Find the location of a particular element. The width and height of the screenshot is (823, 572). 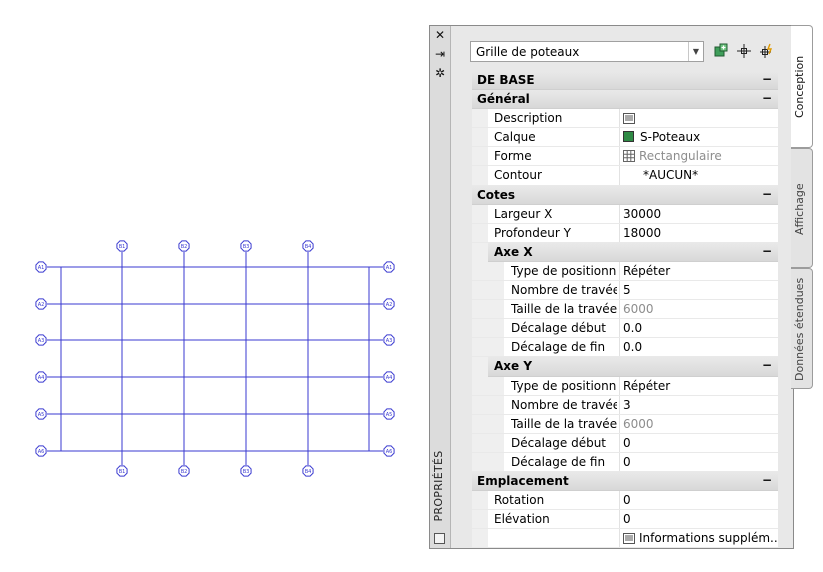

tab-conception: Conception is located at coordinates (802, 86).